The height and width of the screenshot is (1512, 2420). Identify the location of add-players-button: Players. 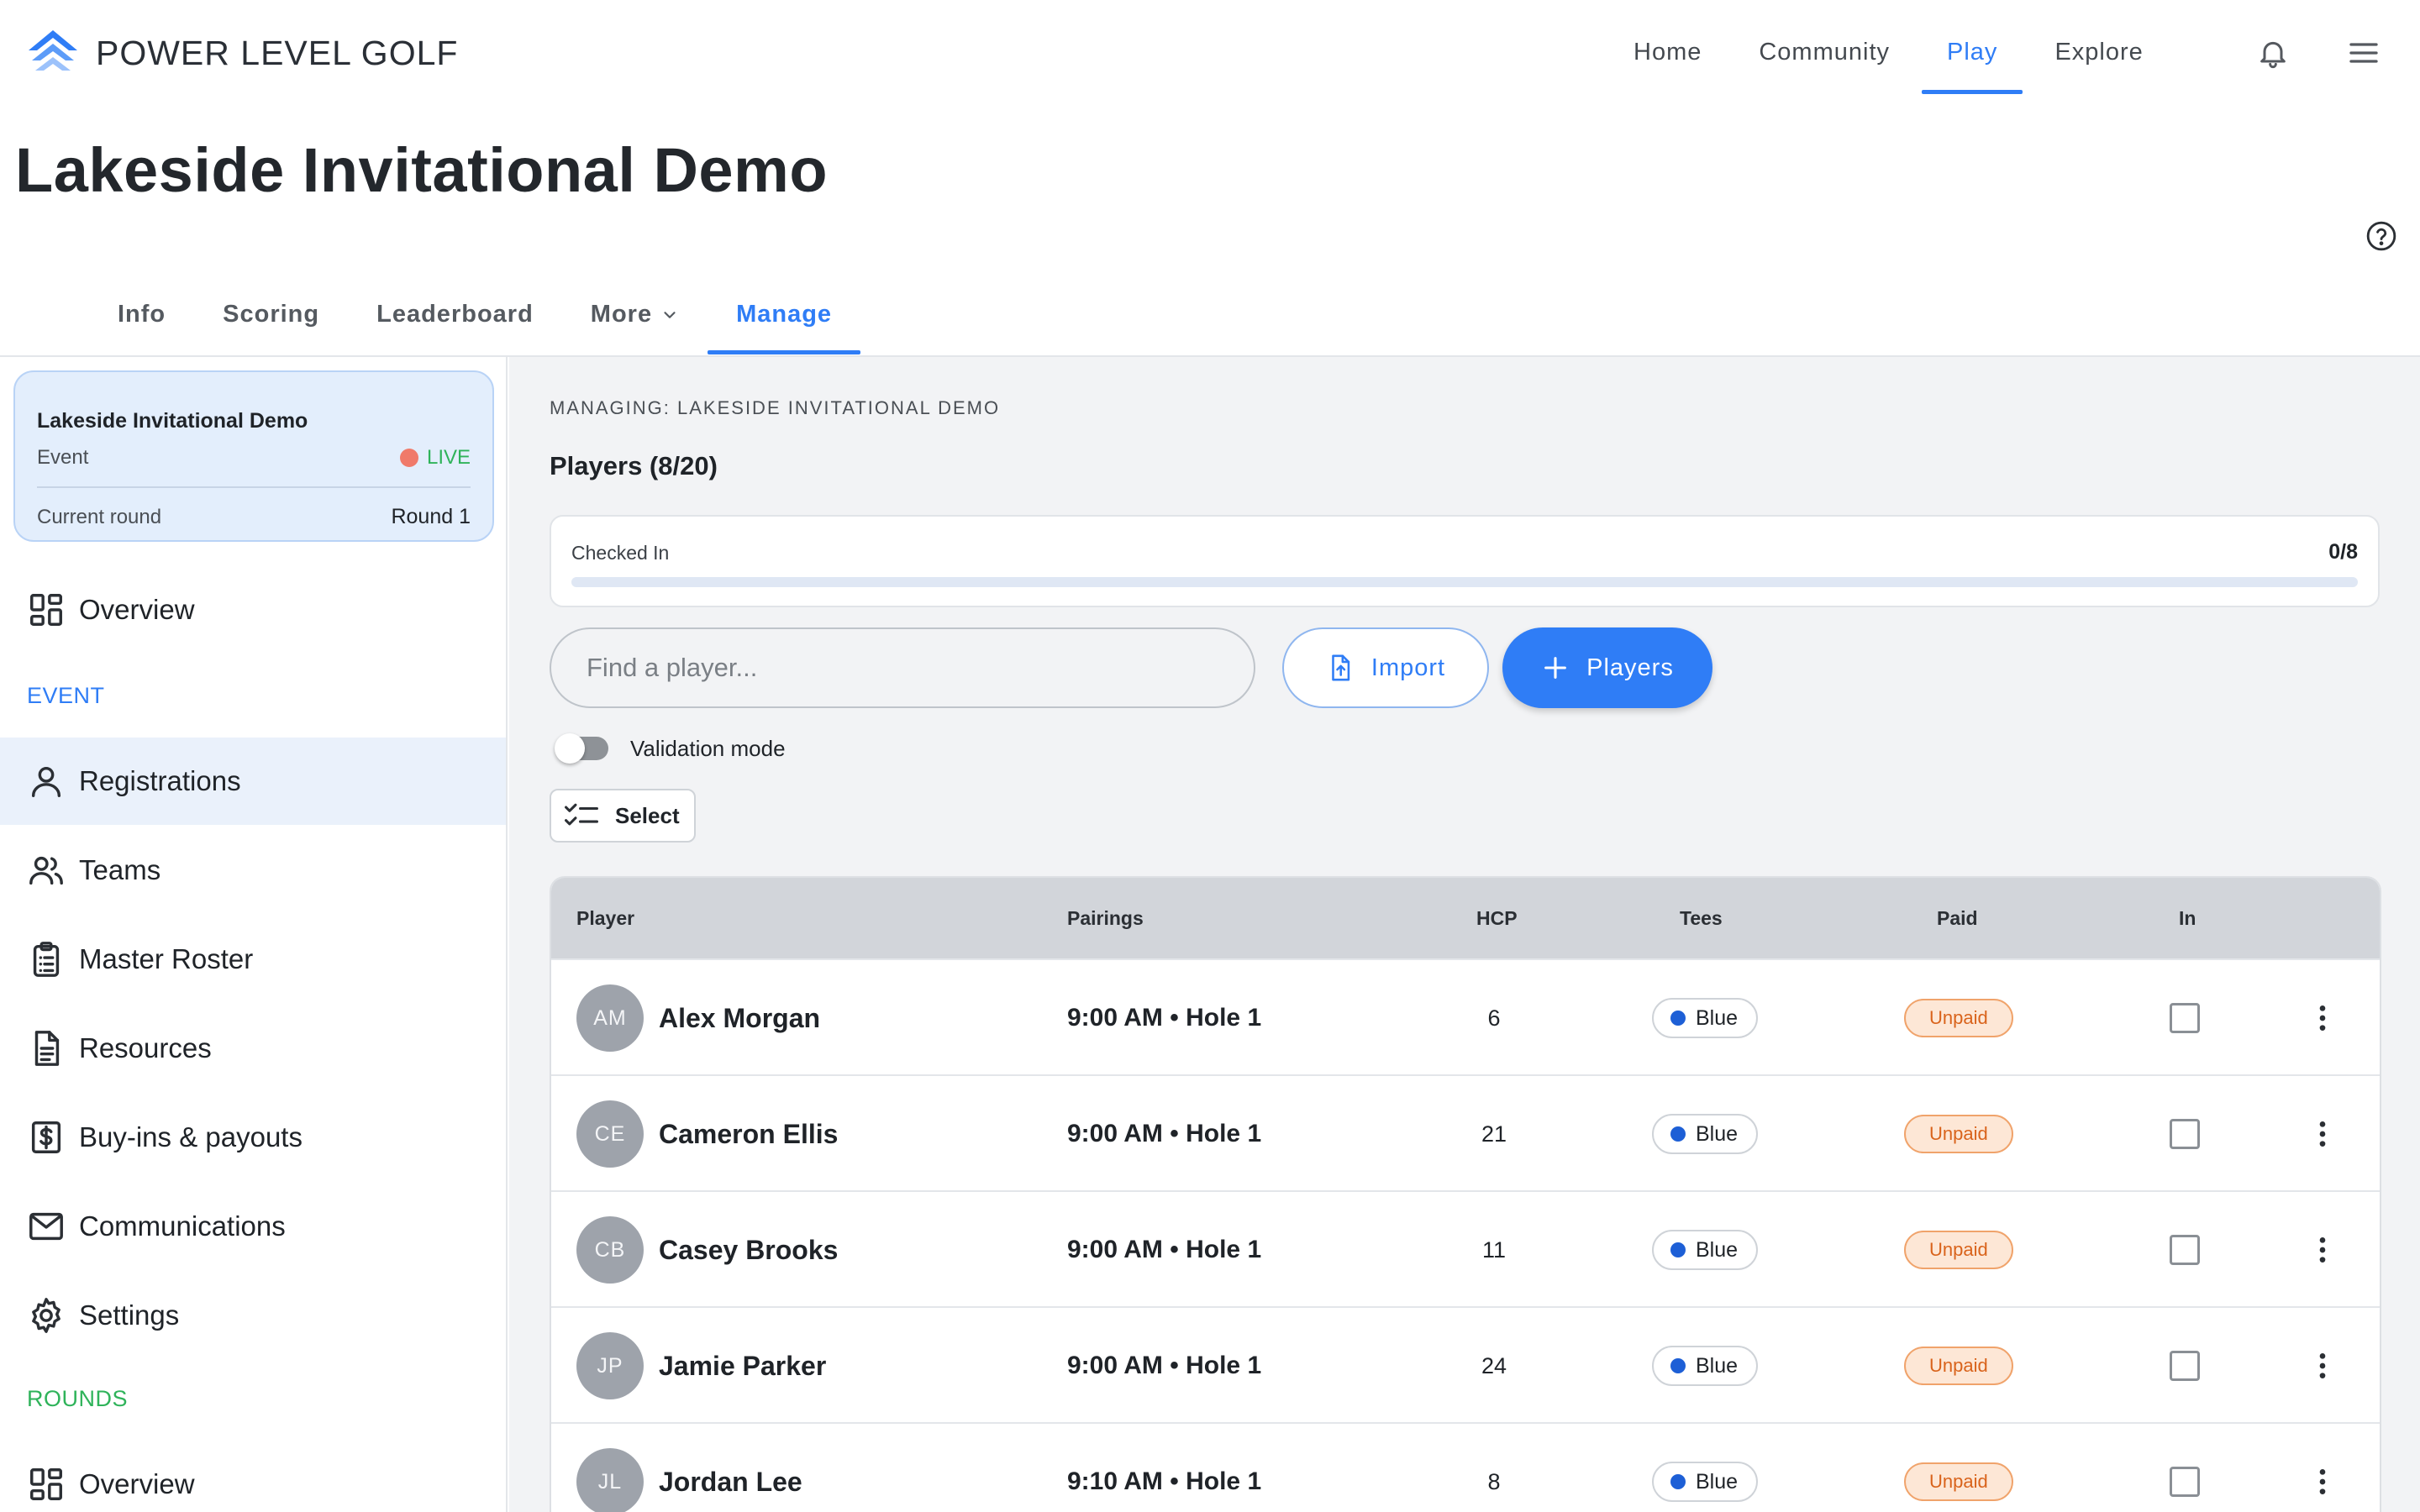
(1607, 667).